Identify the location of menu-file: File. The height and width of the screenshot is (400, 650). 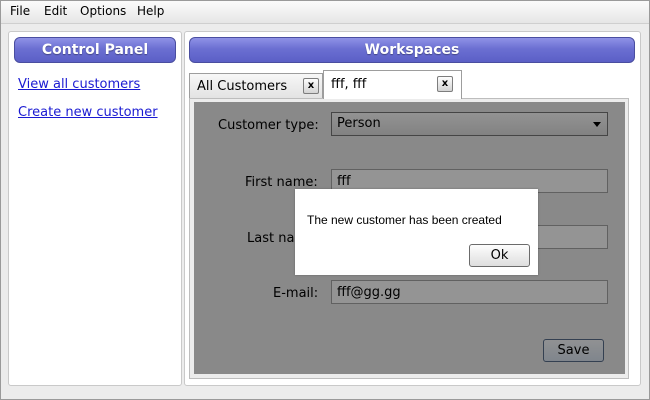
(20, 11).